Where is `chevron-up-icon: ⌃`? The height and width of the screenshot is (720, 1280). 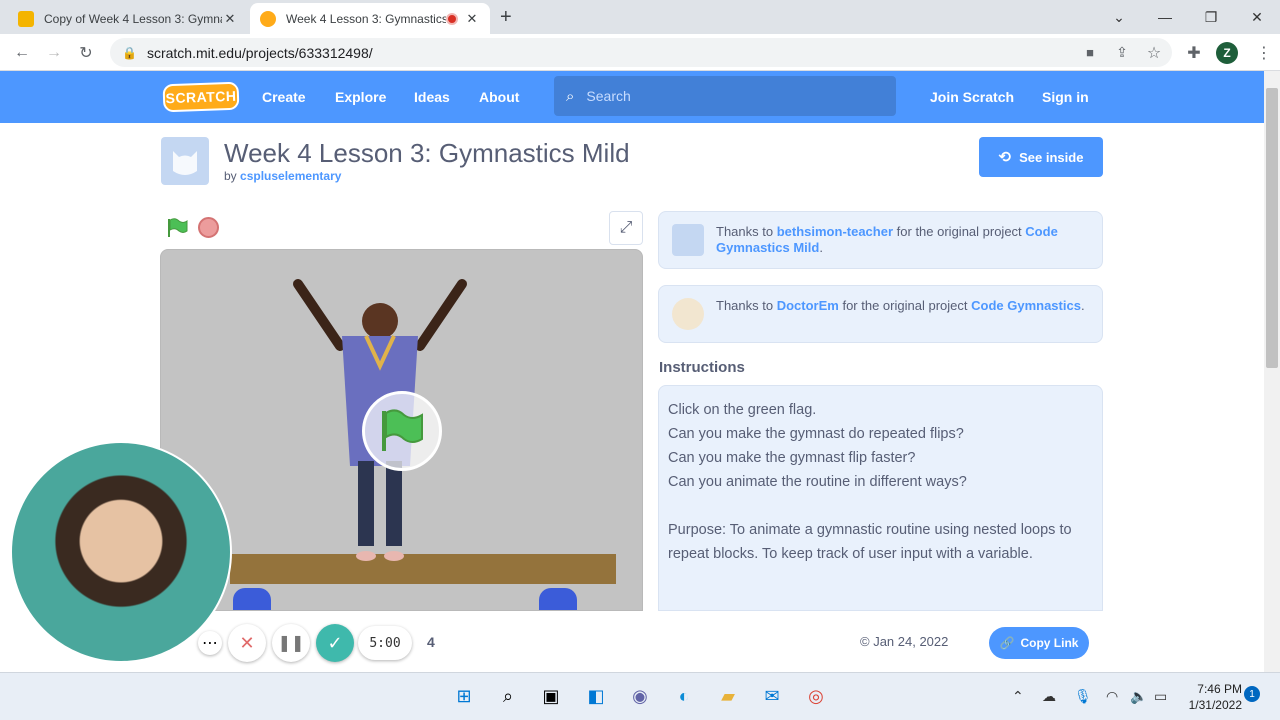 chevron-up-icon: ⌃ is located at coordinates (1018, 696).